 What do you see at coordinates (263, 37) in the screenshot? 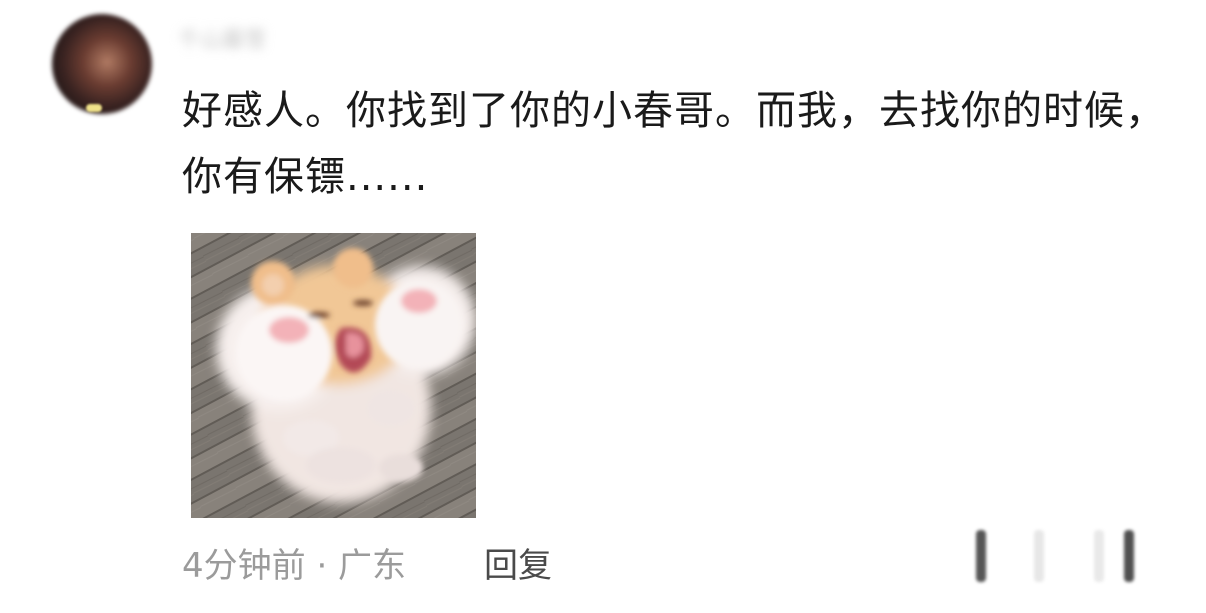
I see `username: 千山暮雪` at bounding box center [263, 37].